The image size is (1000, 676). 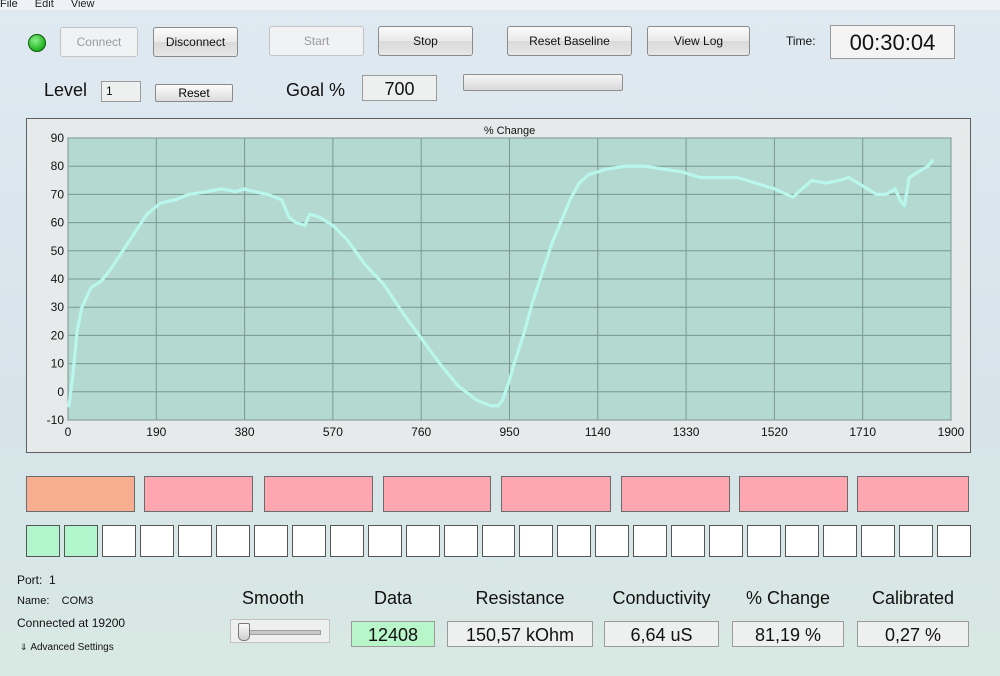 I want to click on y-tick-label: 50, so click(x=58, y=251).